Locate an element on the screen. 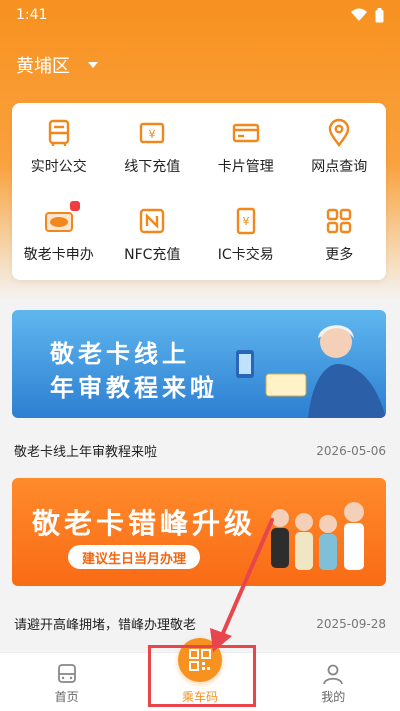 The image size is (400, 711). senior-card-icon is located at coordinates (58, 222).